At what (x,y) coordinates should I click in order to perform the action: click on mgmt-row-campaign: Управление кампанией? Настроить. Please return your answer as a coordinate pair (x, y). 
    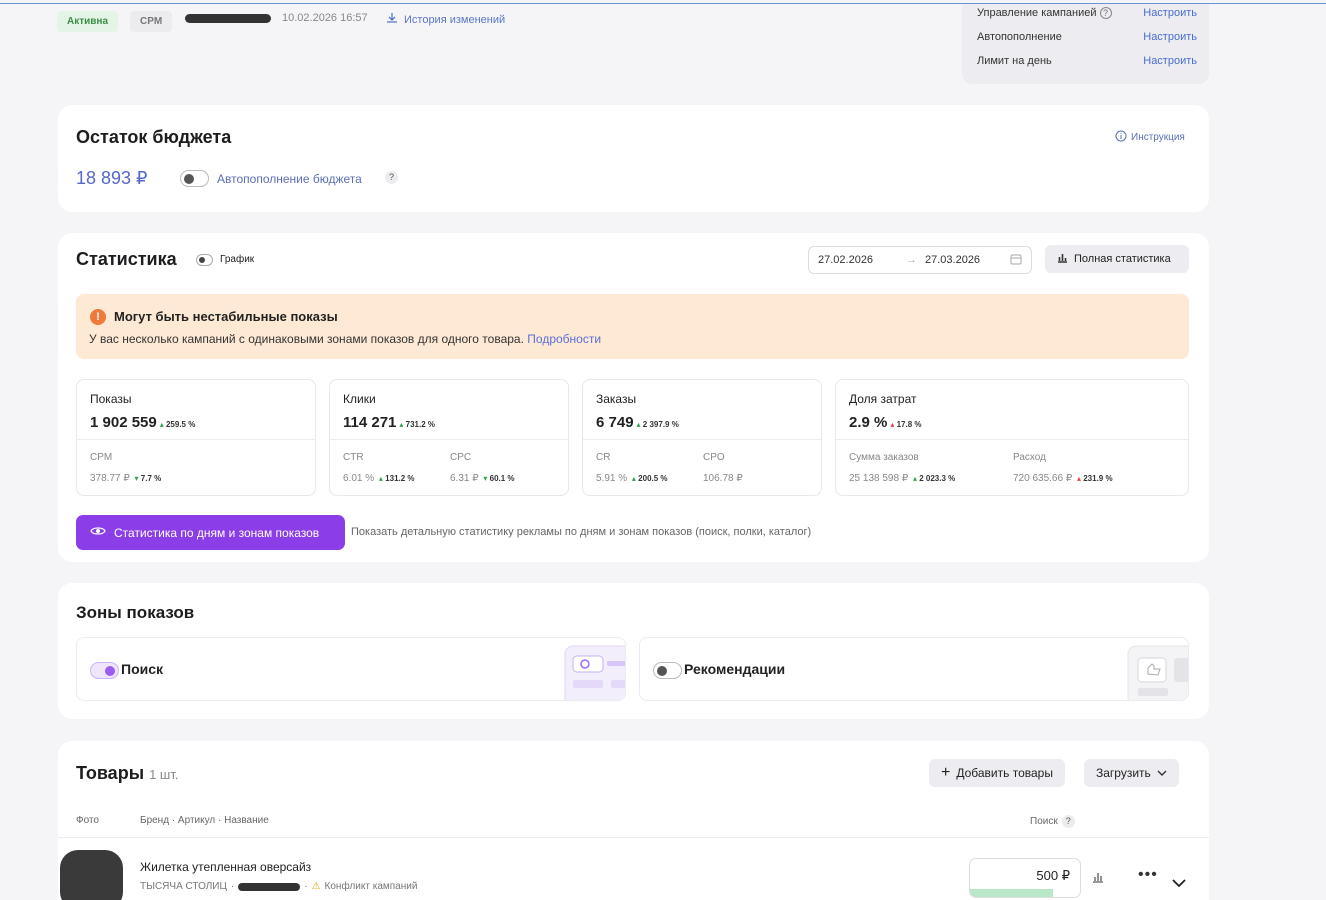
    Looking at the image, I should click on (1087, 13).